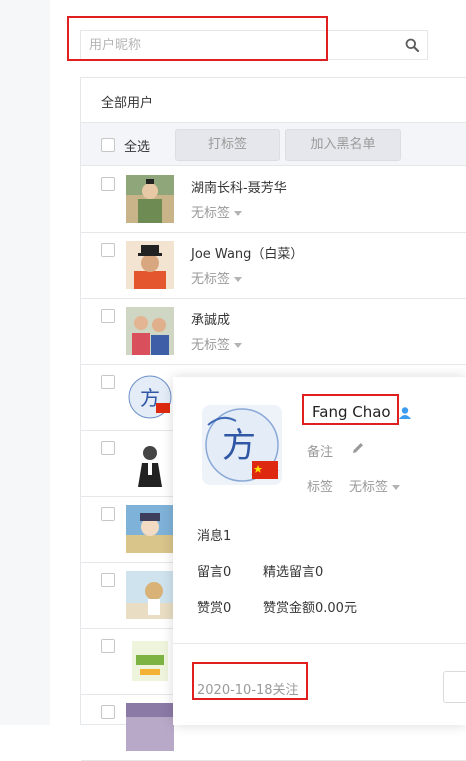 The width and height of the screenshot is (466, 761). Describe the element at coordinates (150, 397) in the screenshot. I see `avatar: 方` at that location.